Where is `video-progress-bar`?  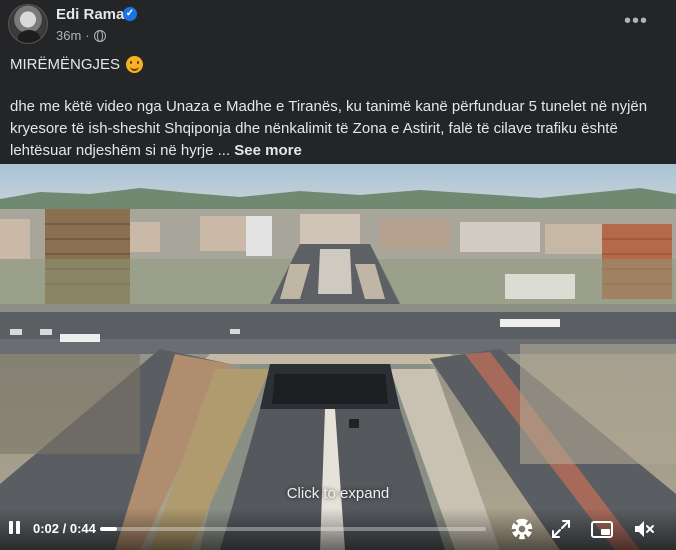 video-progress-bar is located at coordinates (293, 529).